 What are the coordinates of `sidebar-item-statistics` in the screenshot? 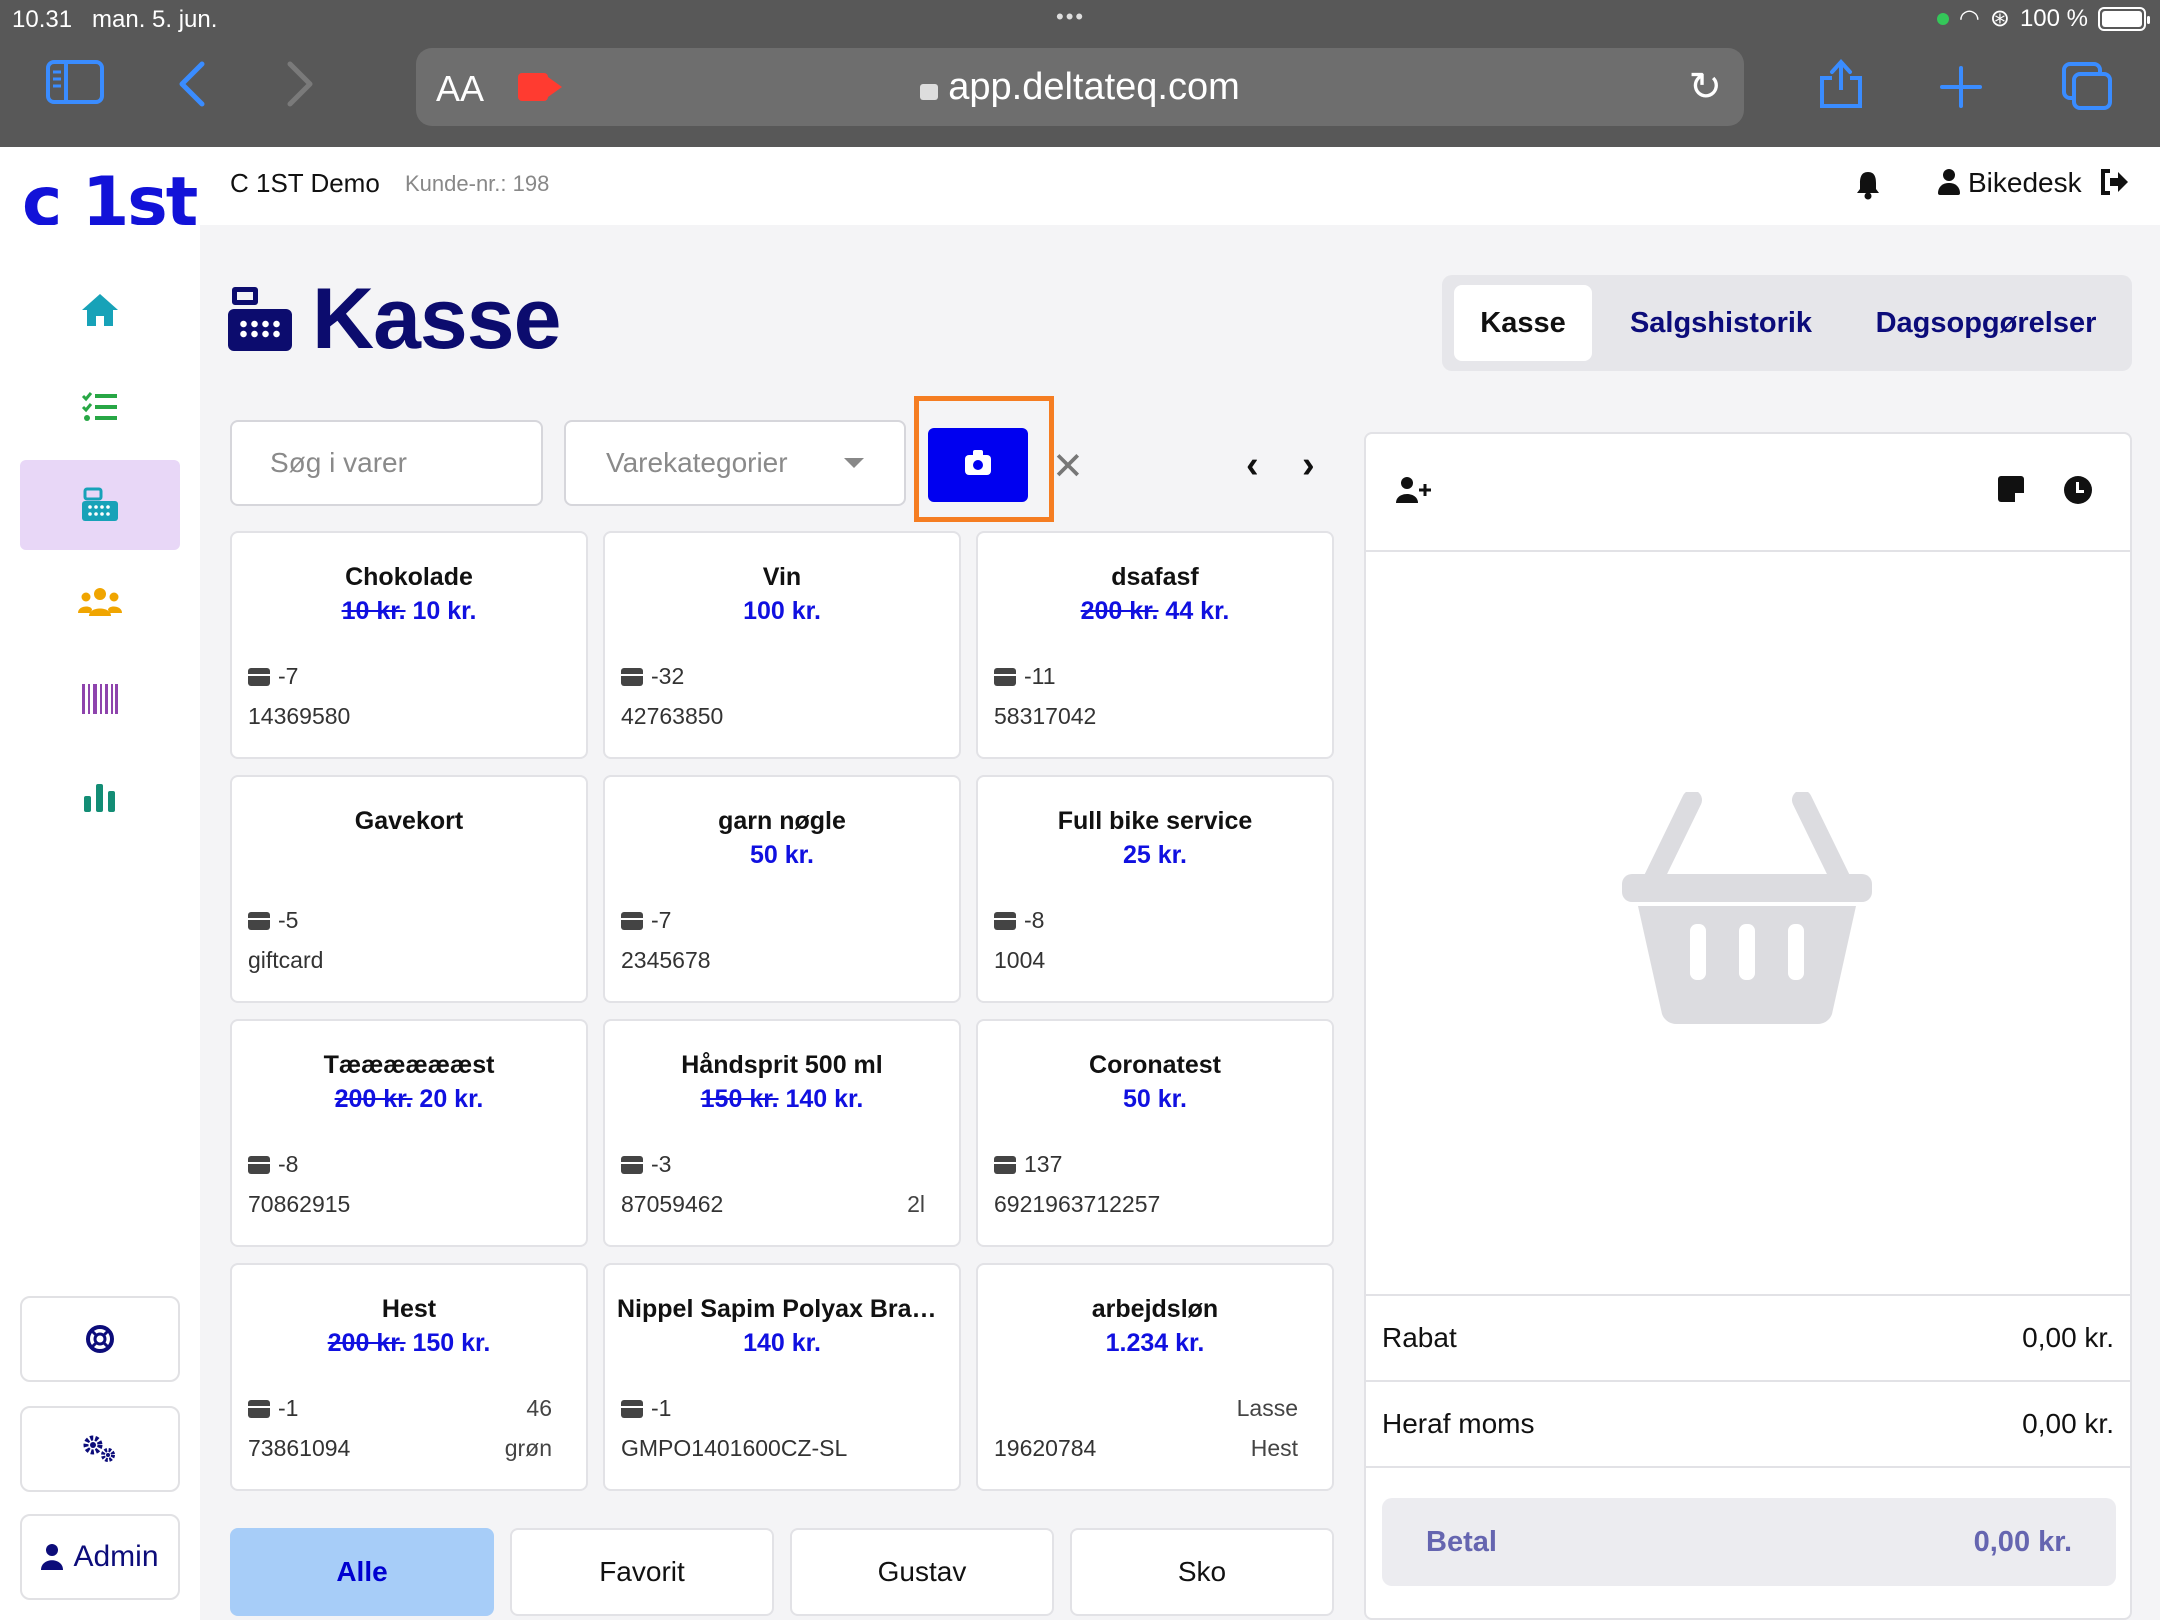 It's located at (100, 797).